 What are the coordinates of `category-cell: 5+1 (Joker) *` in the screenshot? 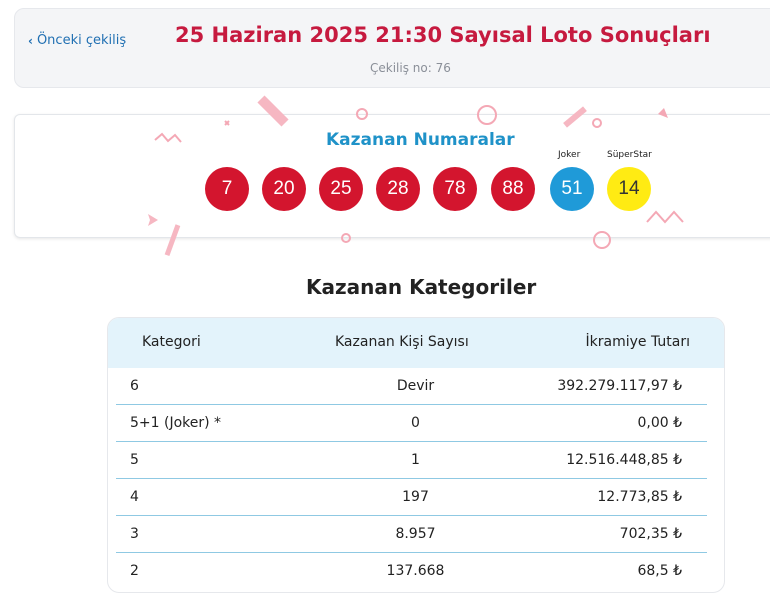 It's located at (176, 423).